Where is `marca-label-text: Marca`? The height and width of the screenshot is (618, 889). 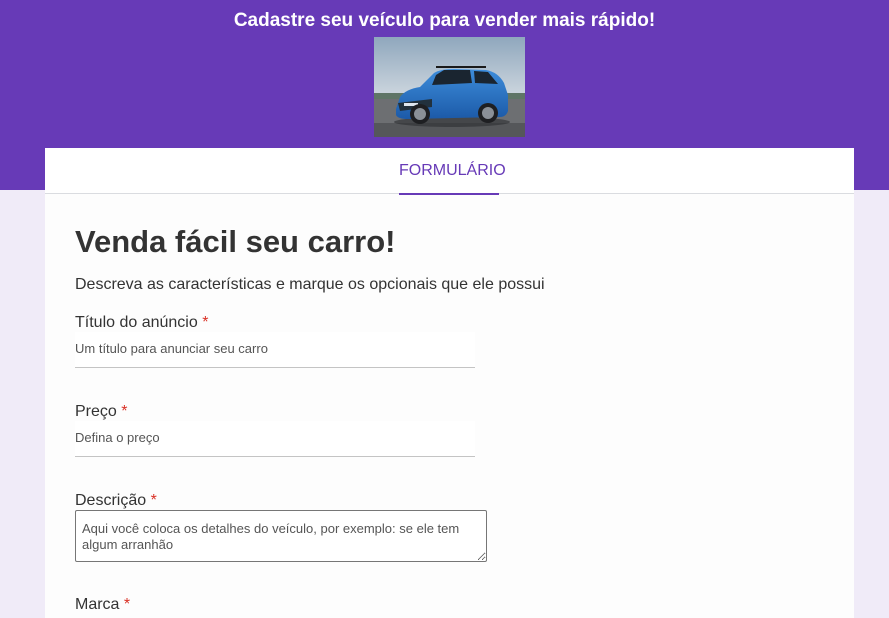 marca-label-text: Marca is located at coordinates (97, 604).